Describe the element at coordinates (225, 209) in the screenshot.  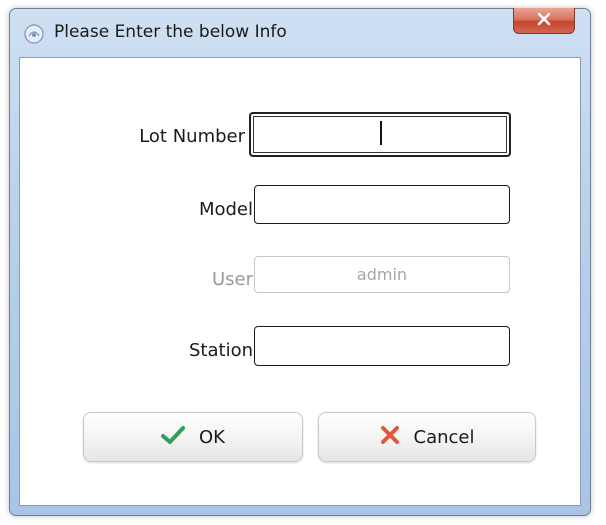
I see `model-label: Model` at that location.